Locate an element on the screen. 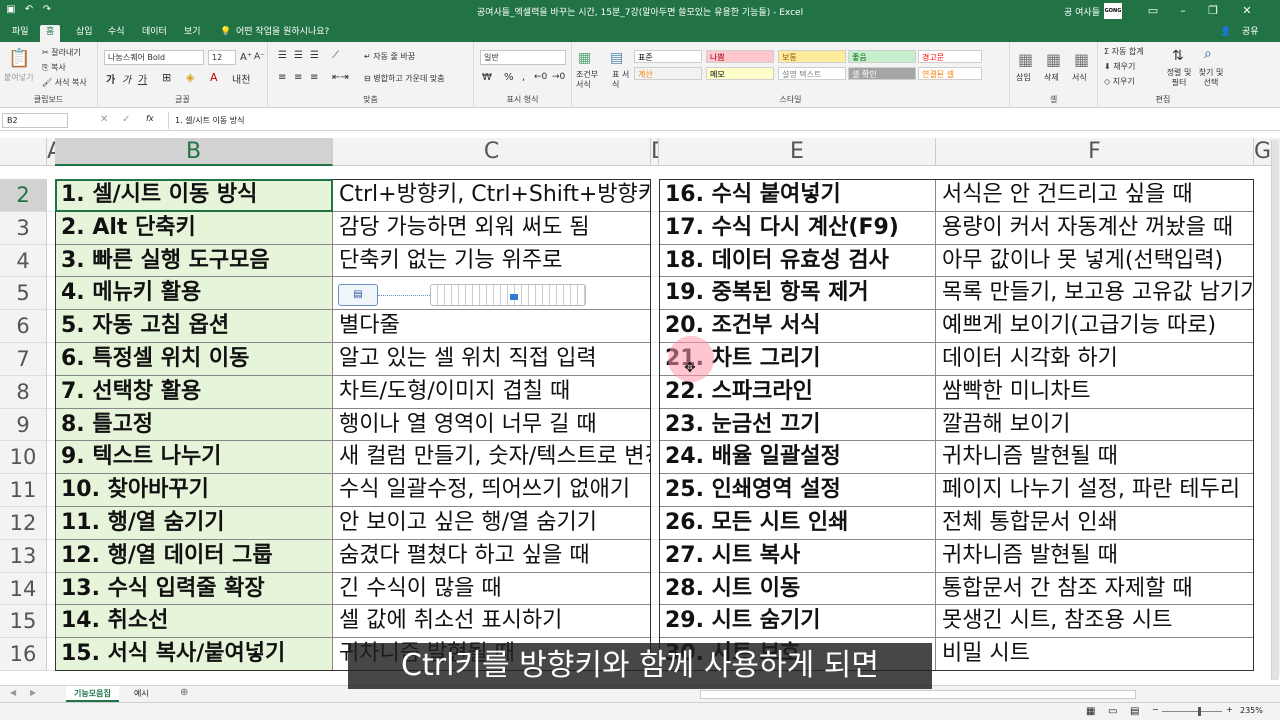 Image resolution: width=1280 pixels, height=720 pixels. cell-feature-left: 14. 취소선 is located at coordinates (194, 622).